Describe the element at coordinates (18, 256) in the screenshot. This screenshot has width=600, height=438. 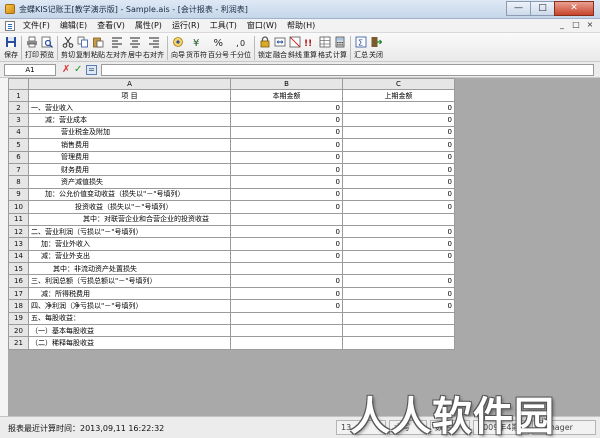
I see `row-header: 14` at that location.